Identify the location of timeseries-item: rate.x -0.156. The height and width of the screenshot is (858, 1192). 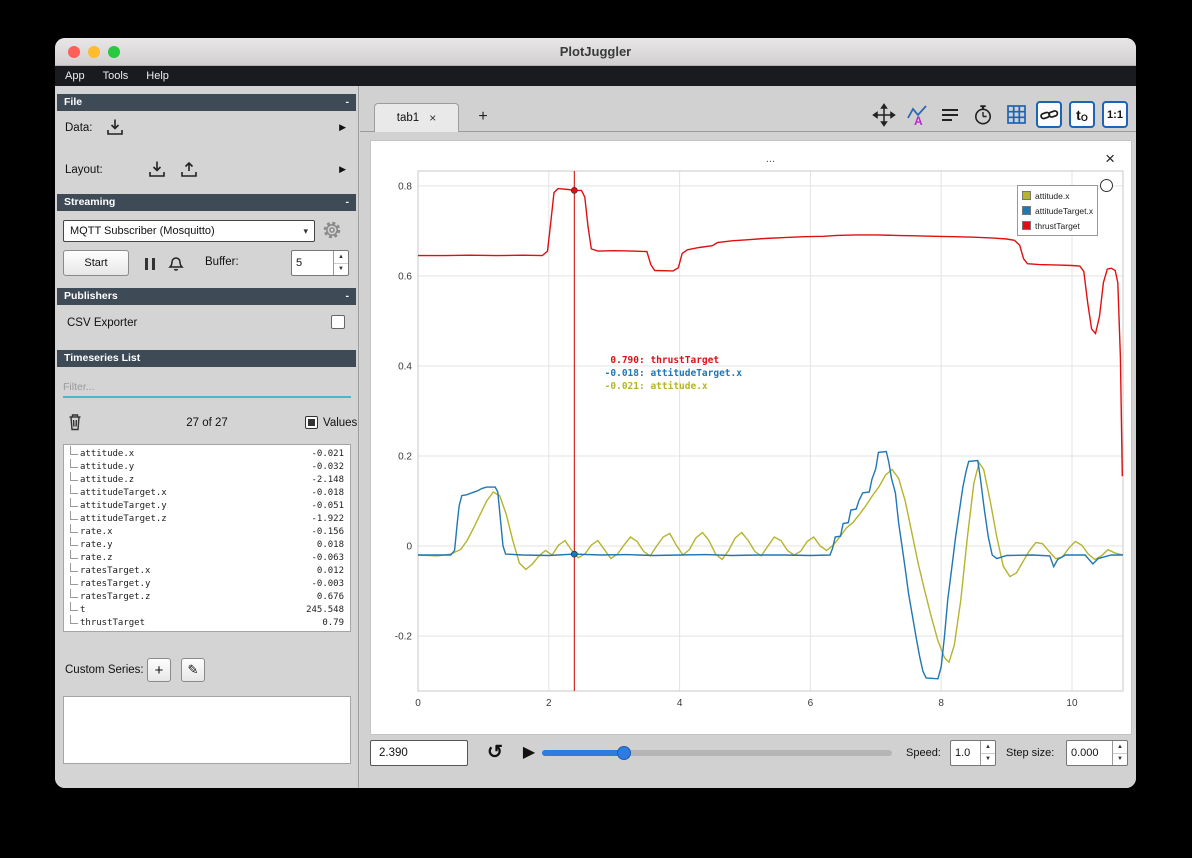
(207, 531).